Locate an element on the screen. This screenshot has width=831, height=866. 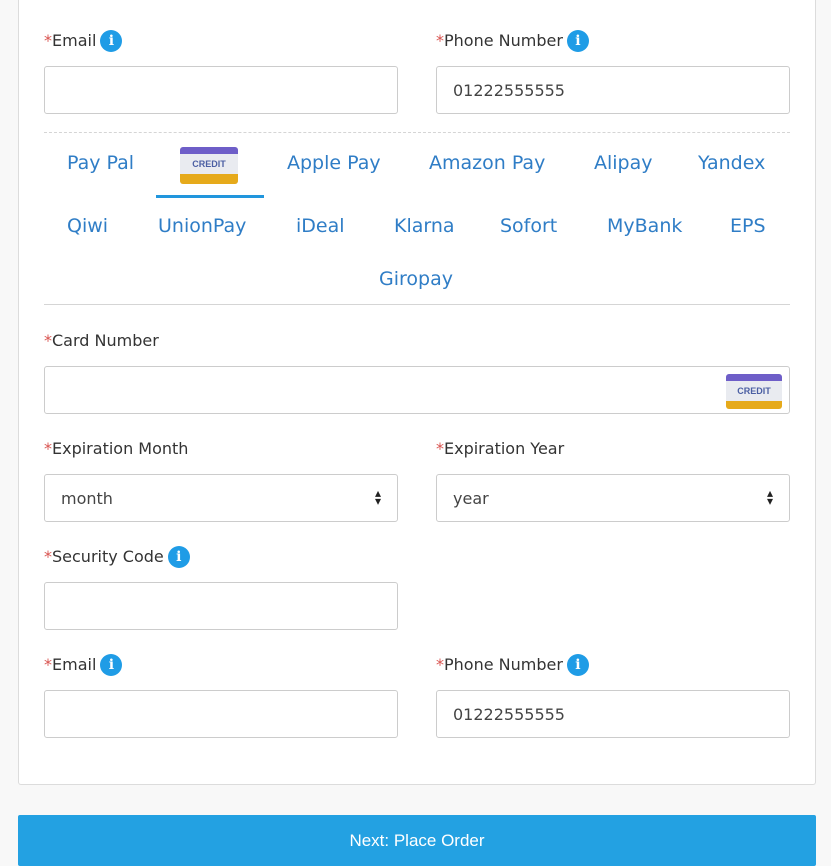
tab-paypal: Pay Pal is located at coordinates (100, 163).